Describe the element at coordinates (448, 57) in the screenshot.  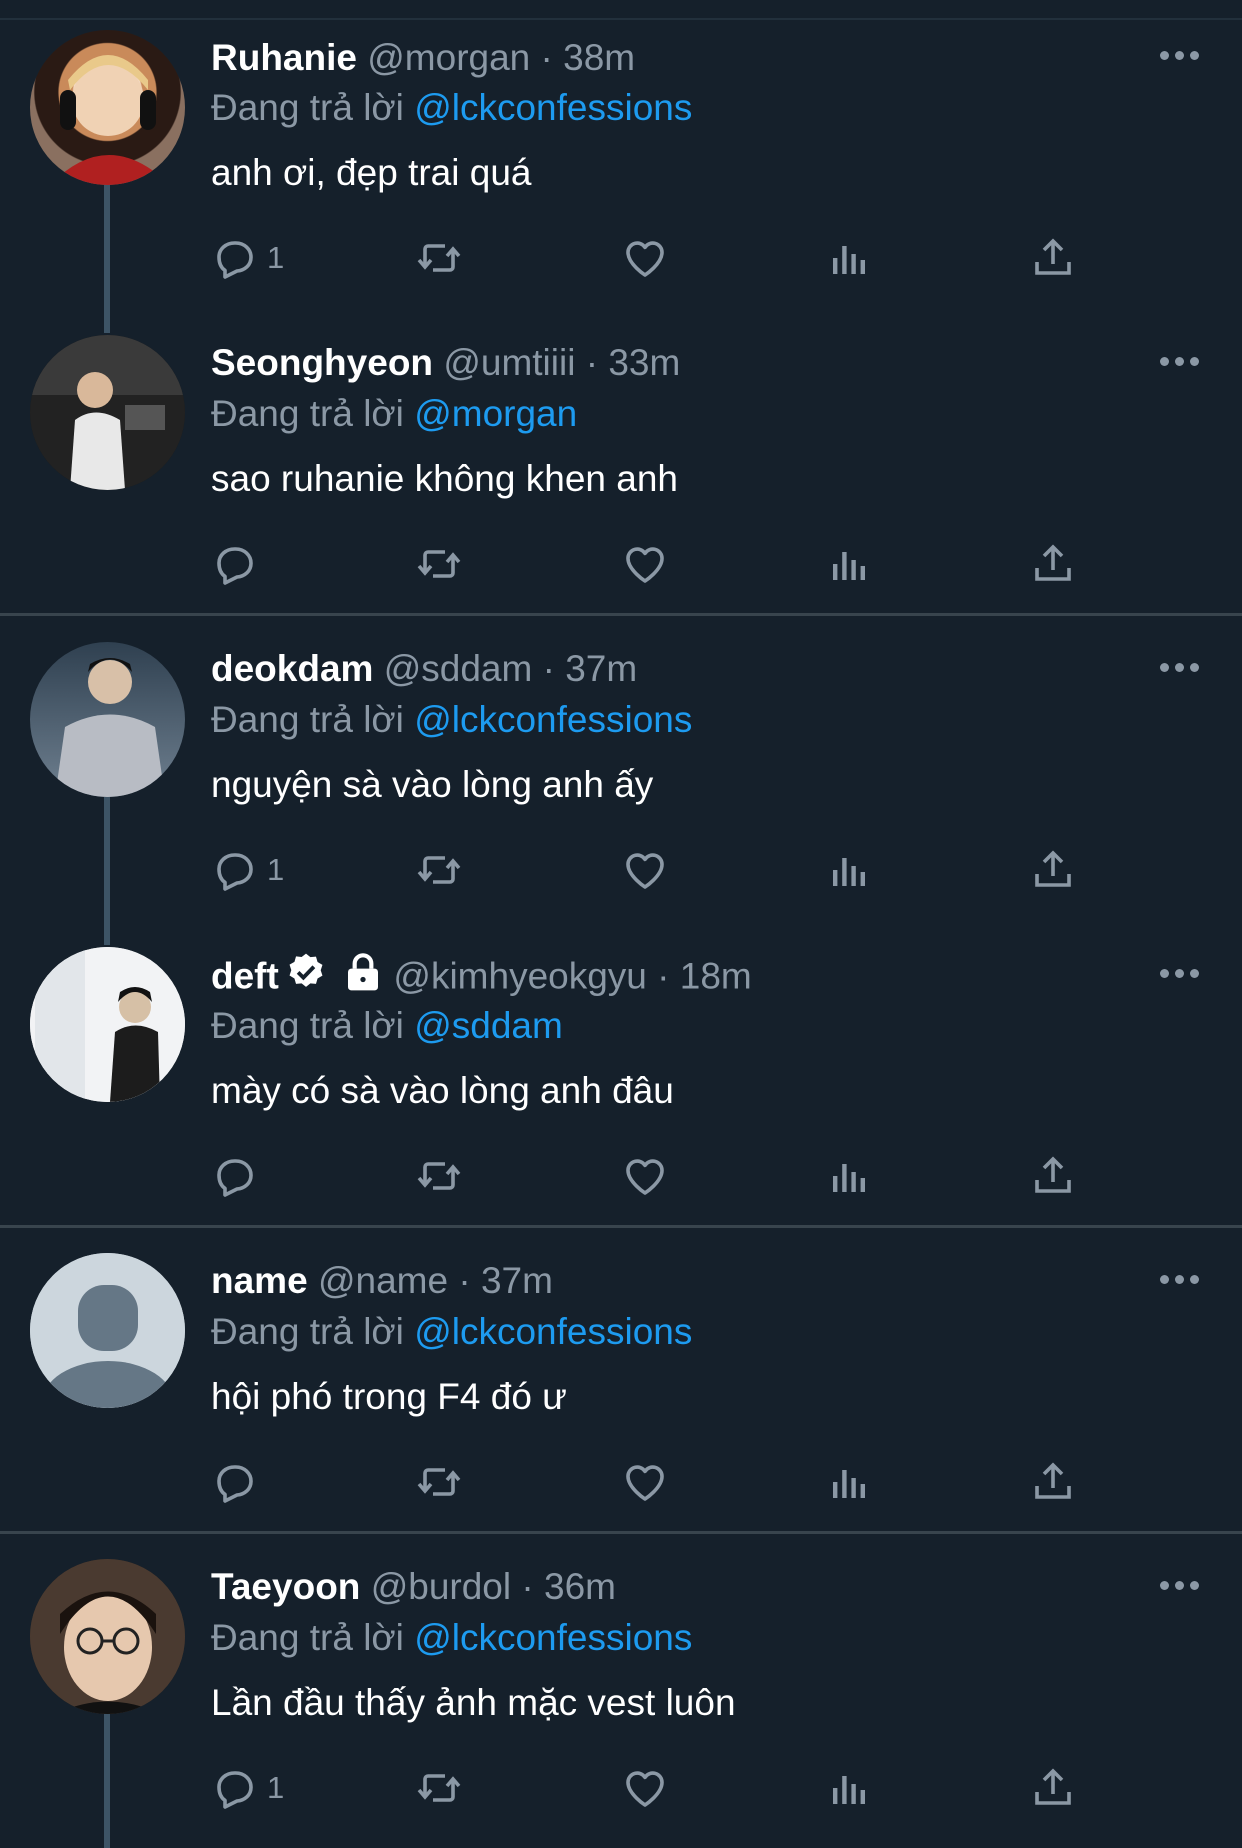
I see `user-handle: @morgan` at that location.